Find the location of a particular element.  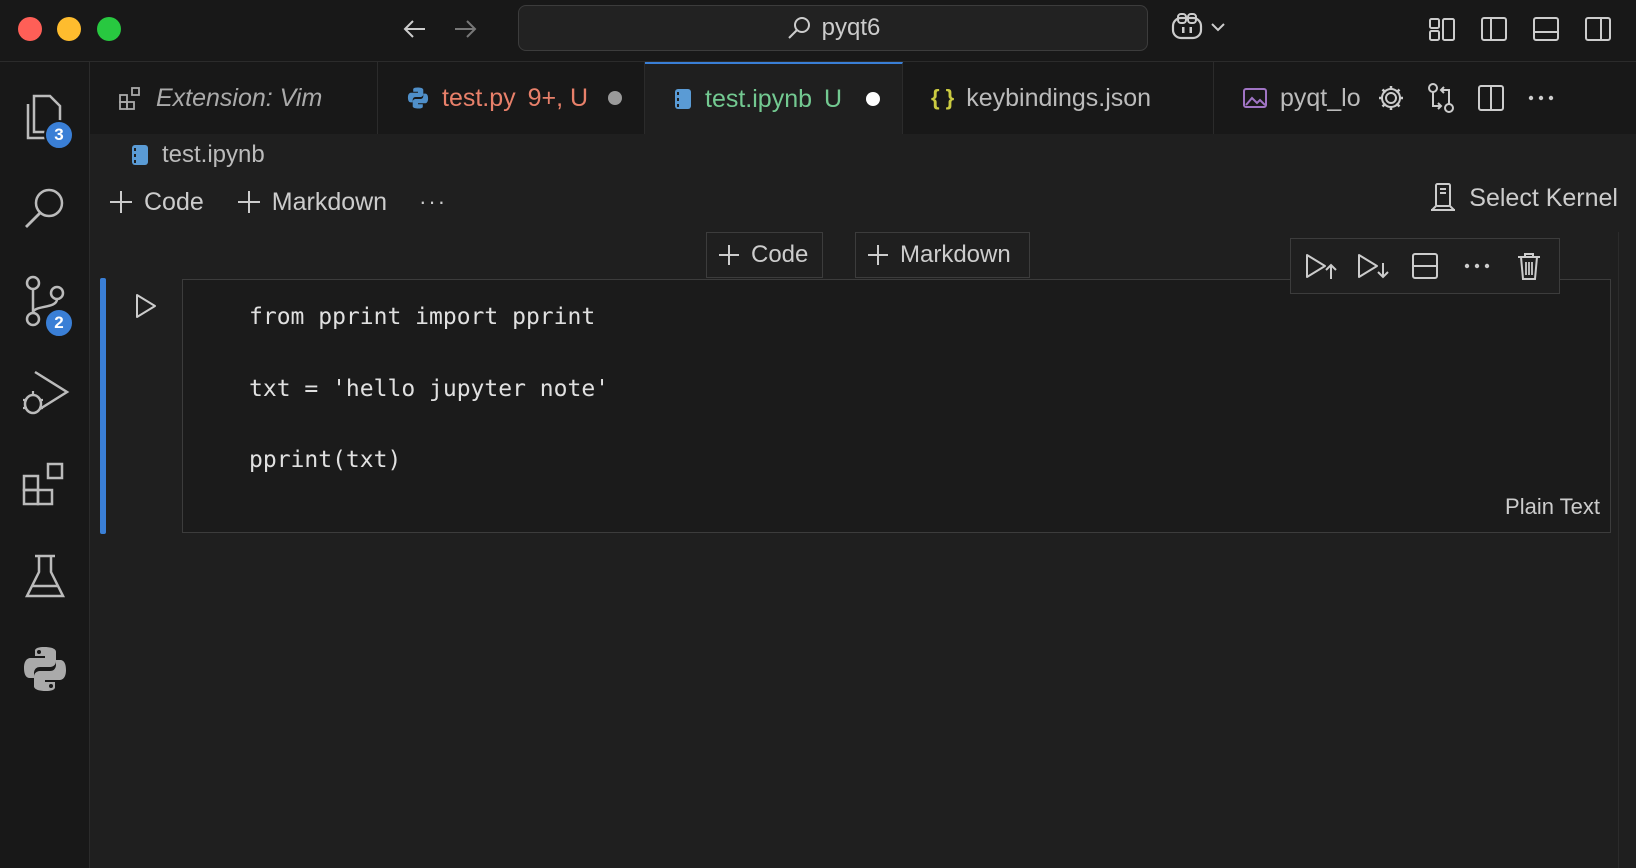

forward-arrow-icon is located at coordinates (465, 29).